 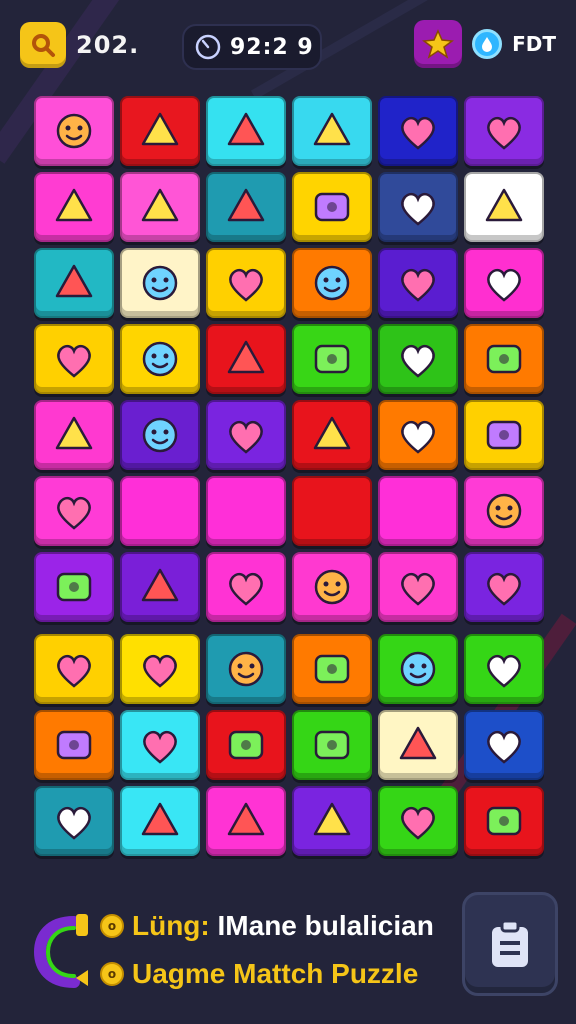 I want to click on search-button, so click(x=43, y=45).